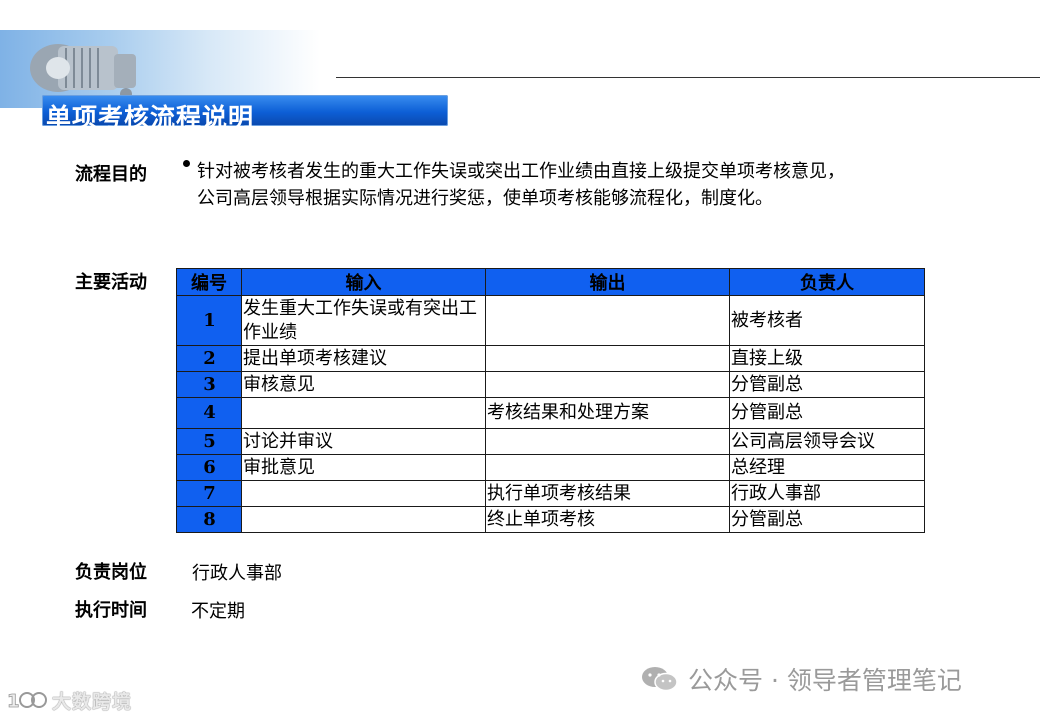 The width and height of the screenshot is (1040, 720). I want to click on row-input: 讨论并审议, so click(363, 441).